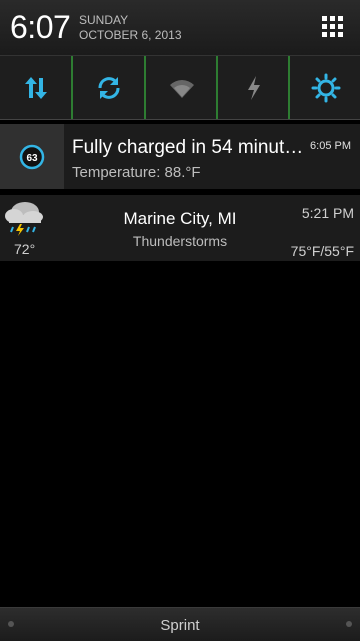 The height and width of the screenshot is (641, 360). I want to click on brightness-icon, so click(325, 87).